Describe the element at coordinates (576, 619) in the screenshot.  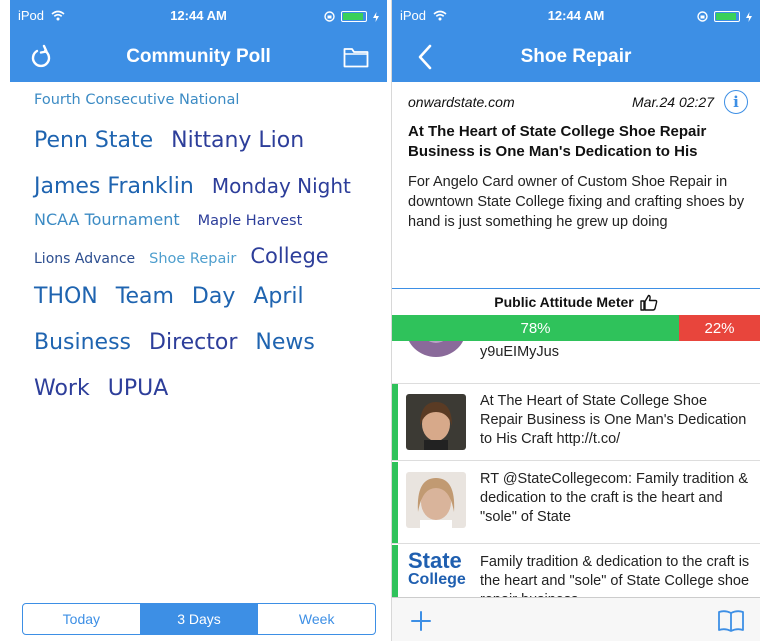
I see `bottom-toolbar` at that location.